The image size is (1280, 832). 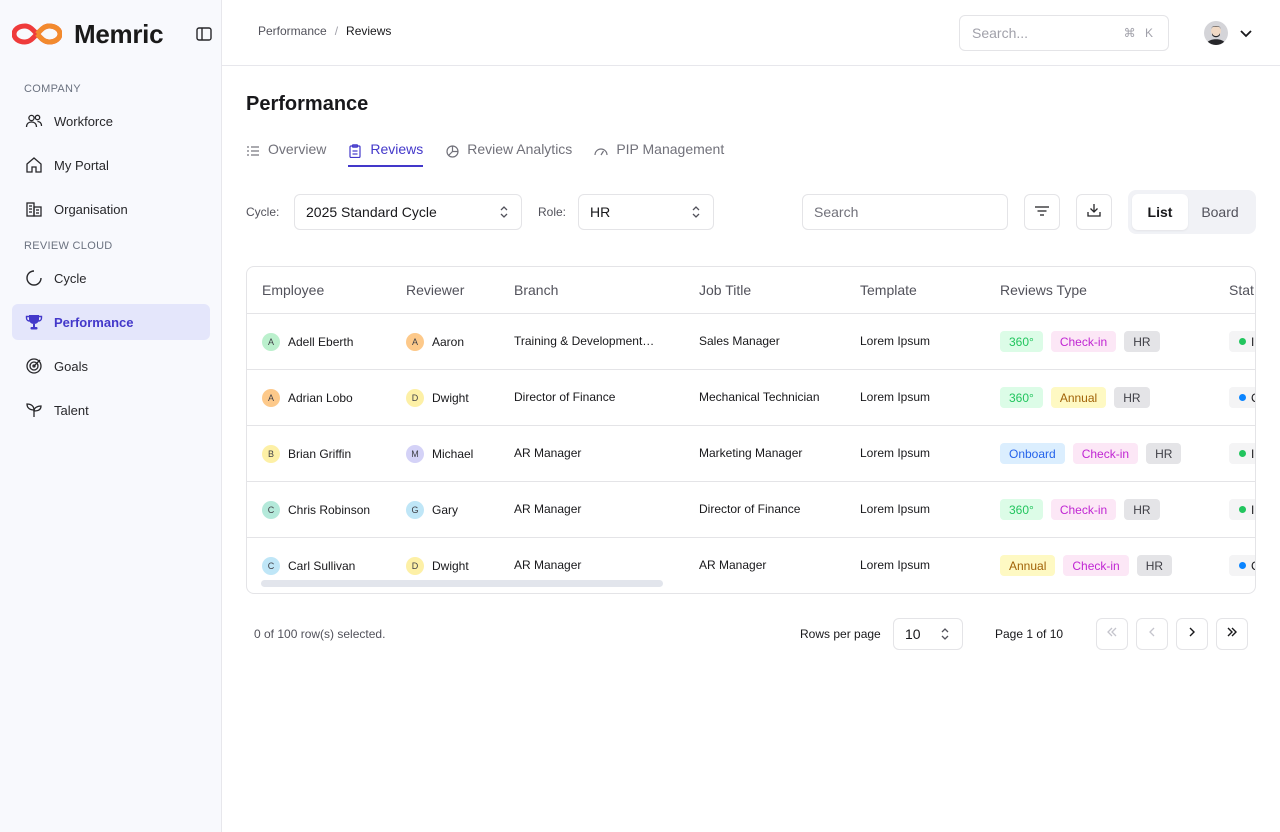 What do you see at coordinates (355, 151) in the screenshot?
I see `clipboard-icon` at bounding box center [355, 151].